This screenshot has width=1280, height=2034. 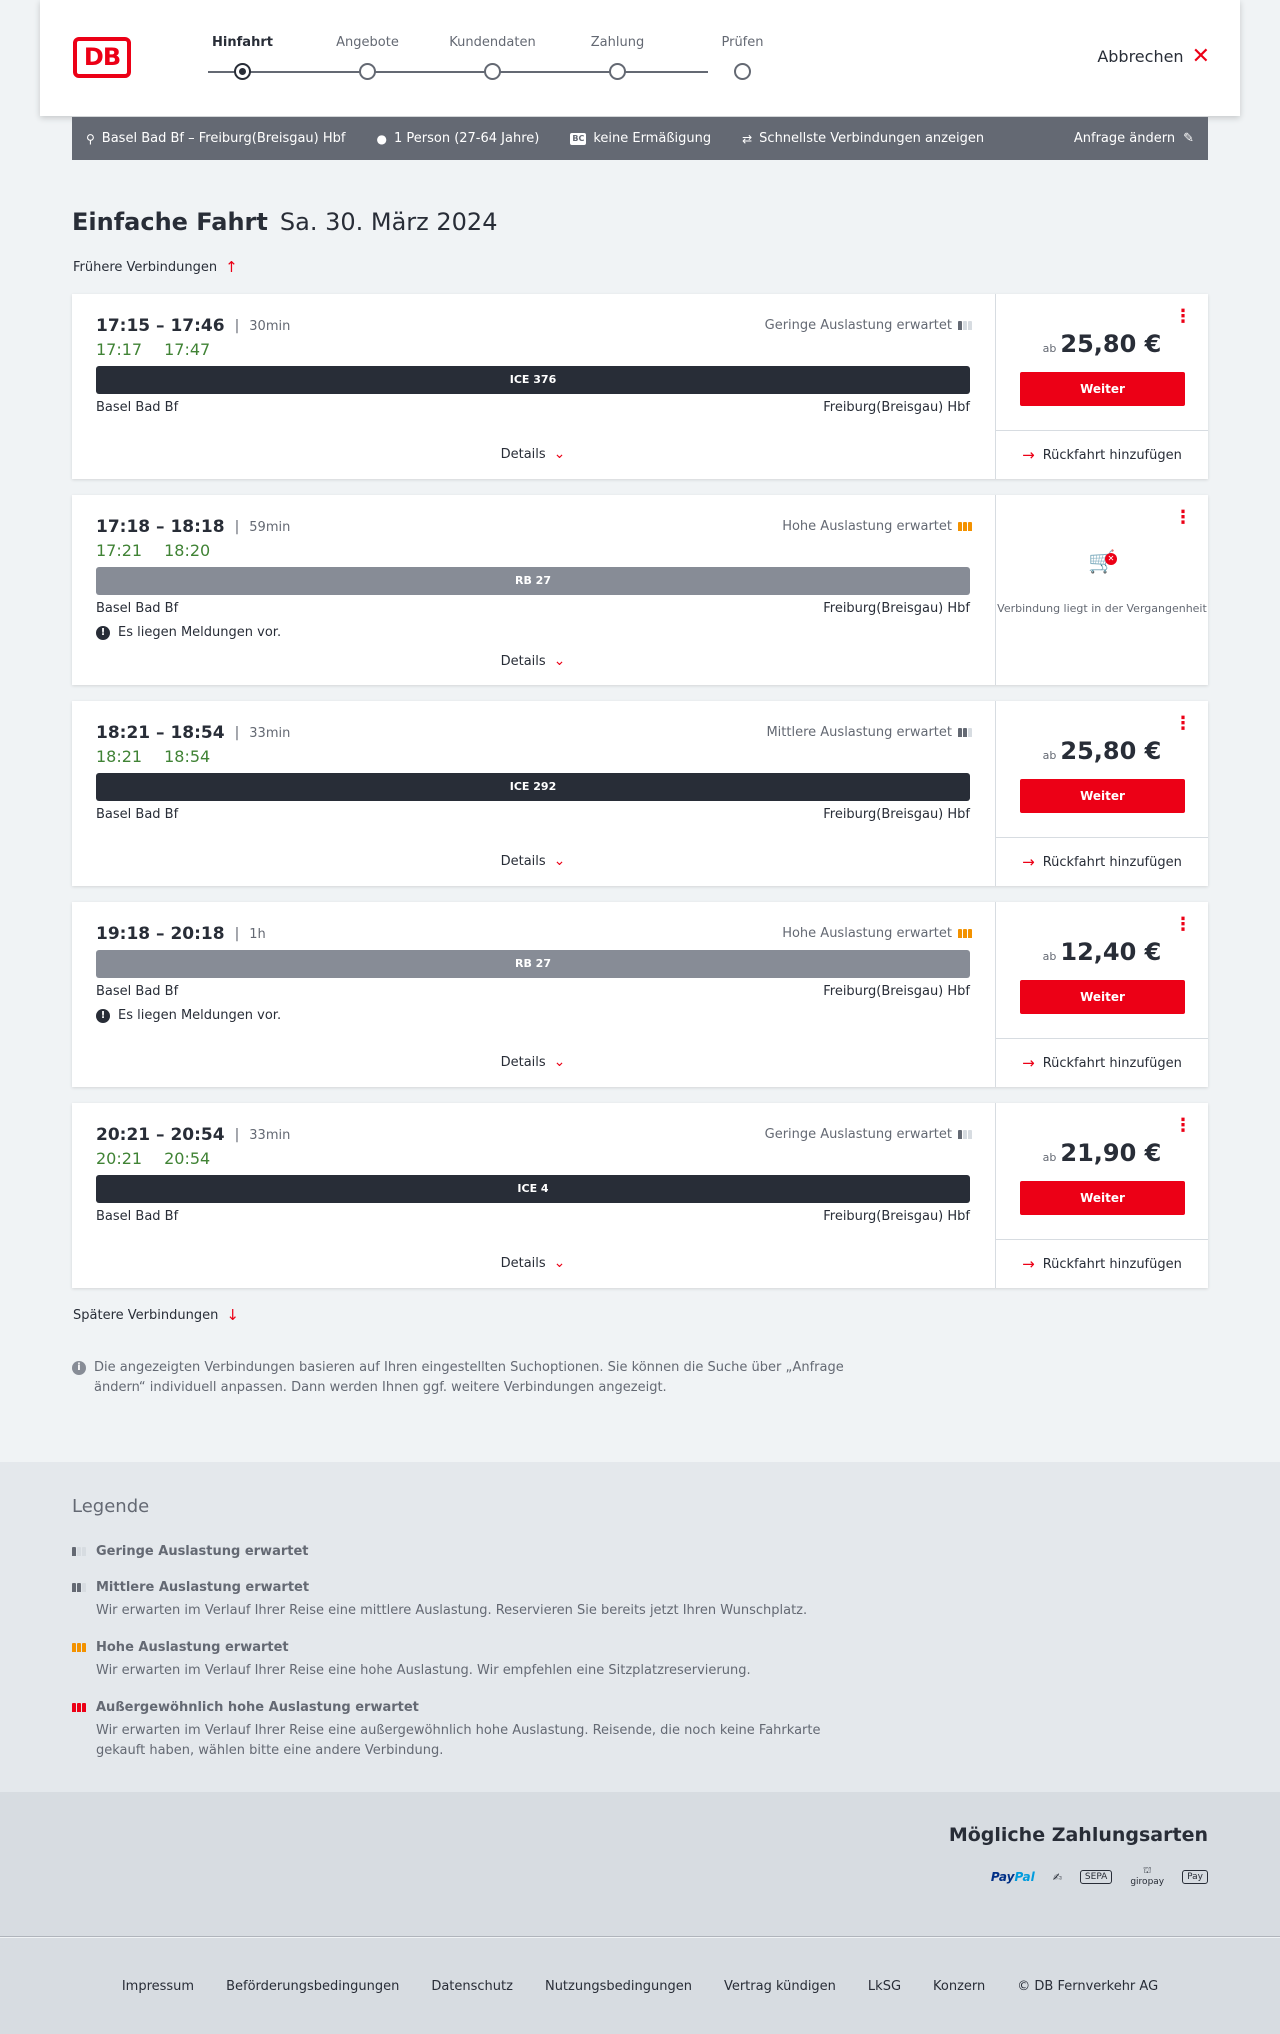 I want to click on search-route: ⚲ Basel Bad Bf – Freiburg(Breisgau) Hbf, so click(x=215, y=138).